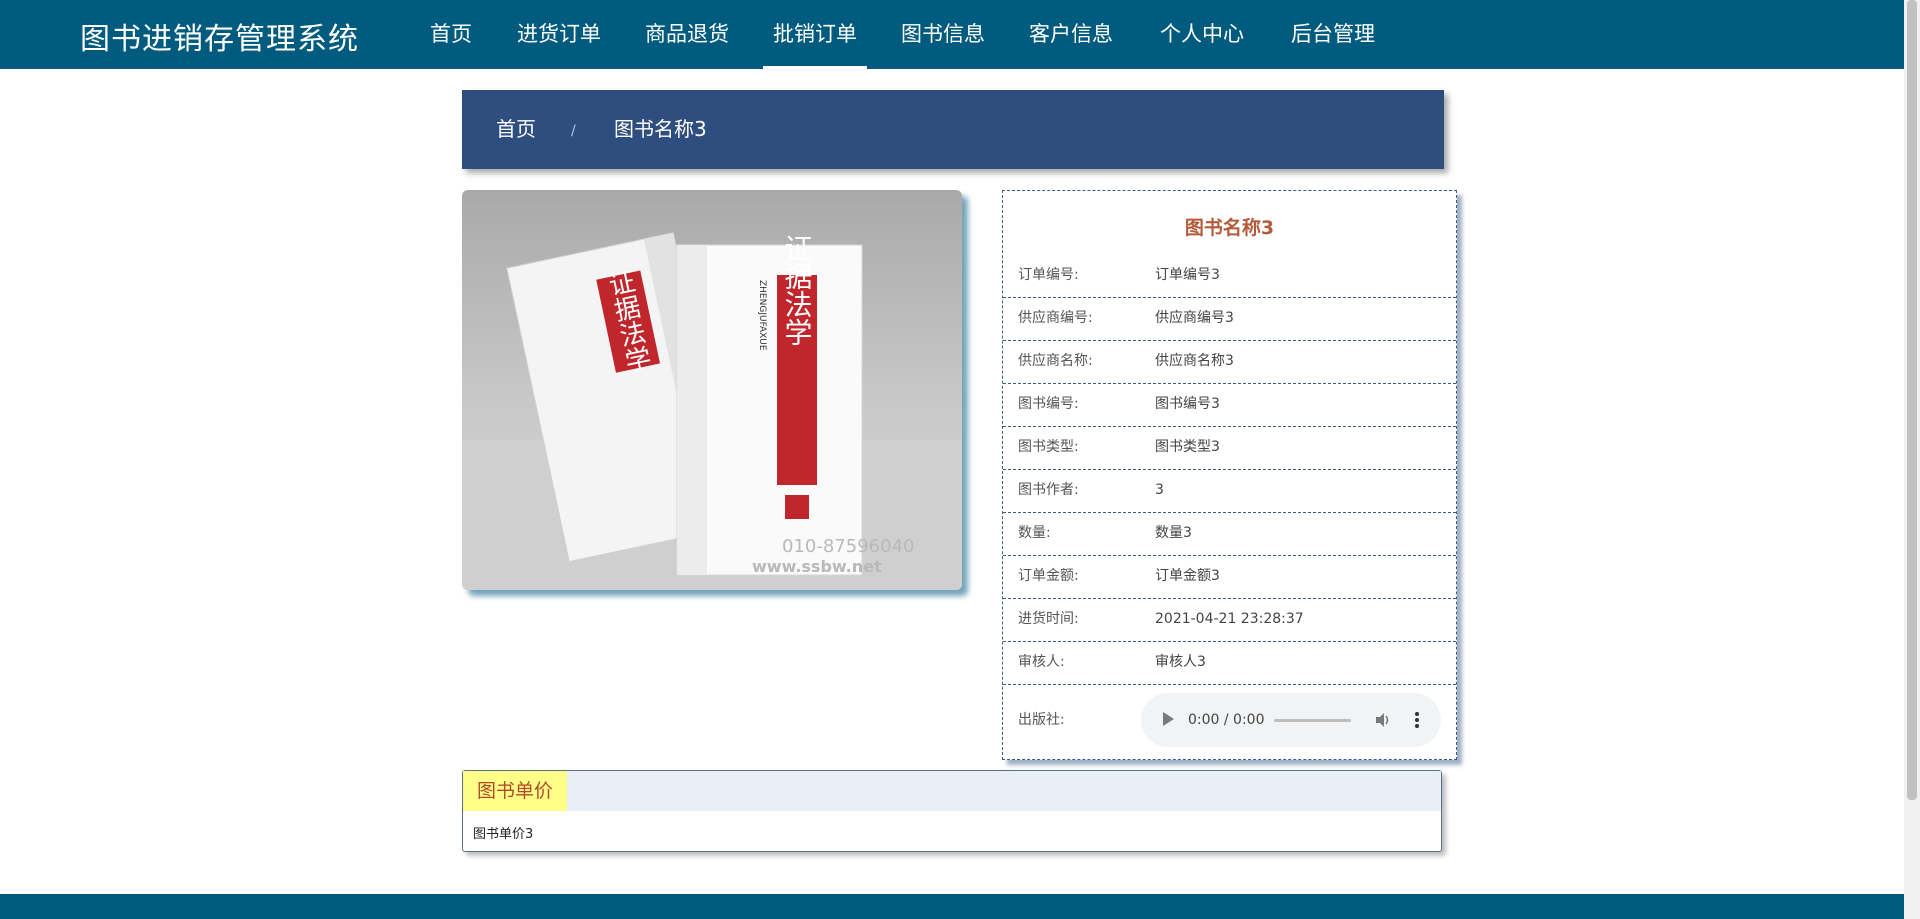 This screenshot has width=1920, height=919. What do you see at coordinates (1048, 404) in the screenshot?
I see `detail-label: 图书编号:` at bounding box center [1048, 404].